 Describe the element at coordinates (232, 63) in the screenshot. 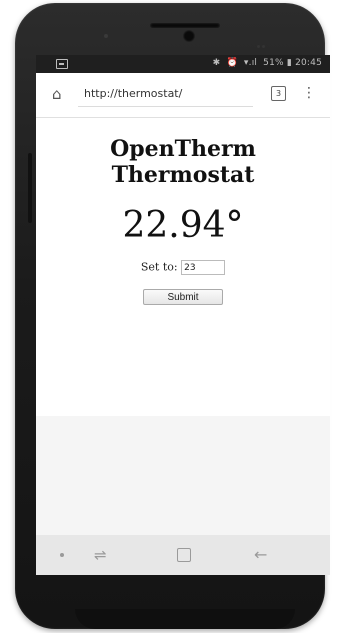

I see `alarm-icon: ⏰` at that location.